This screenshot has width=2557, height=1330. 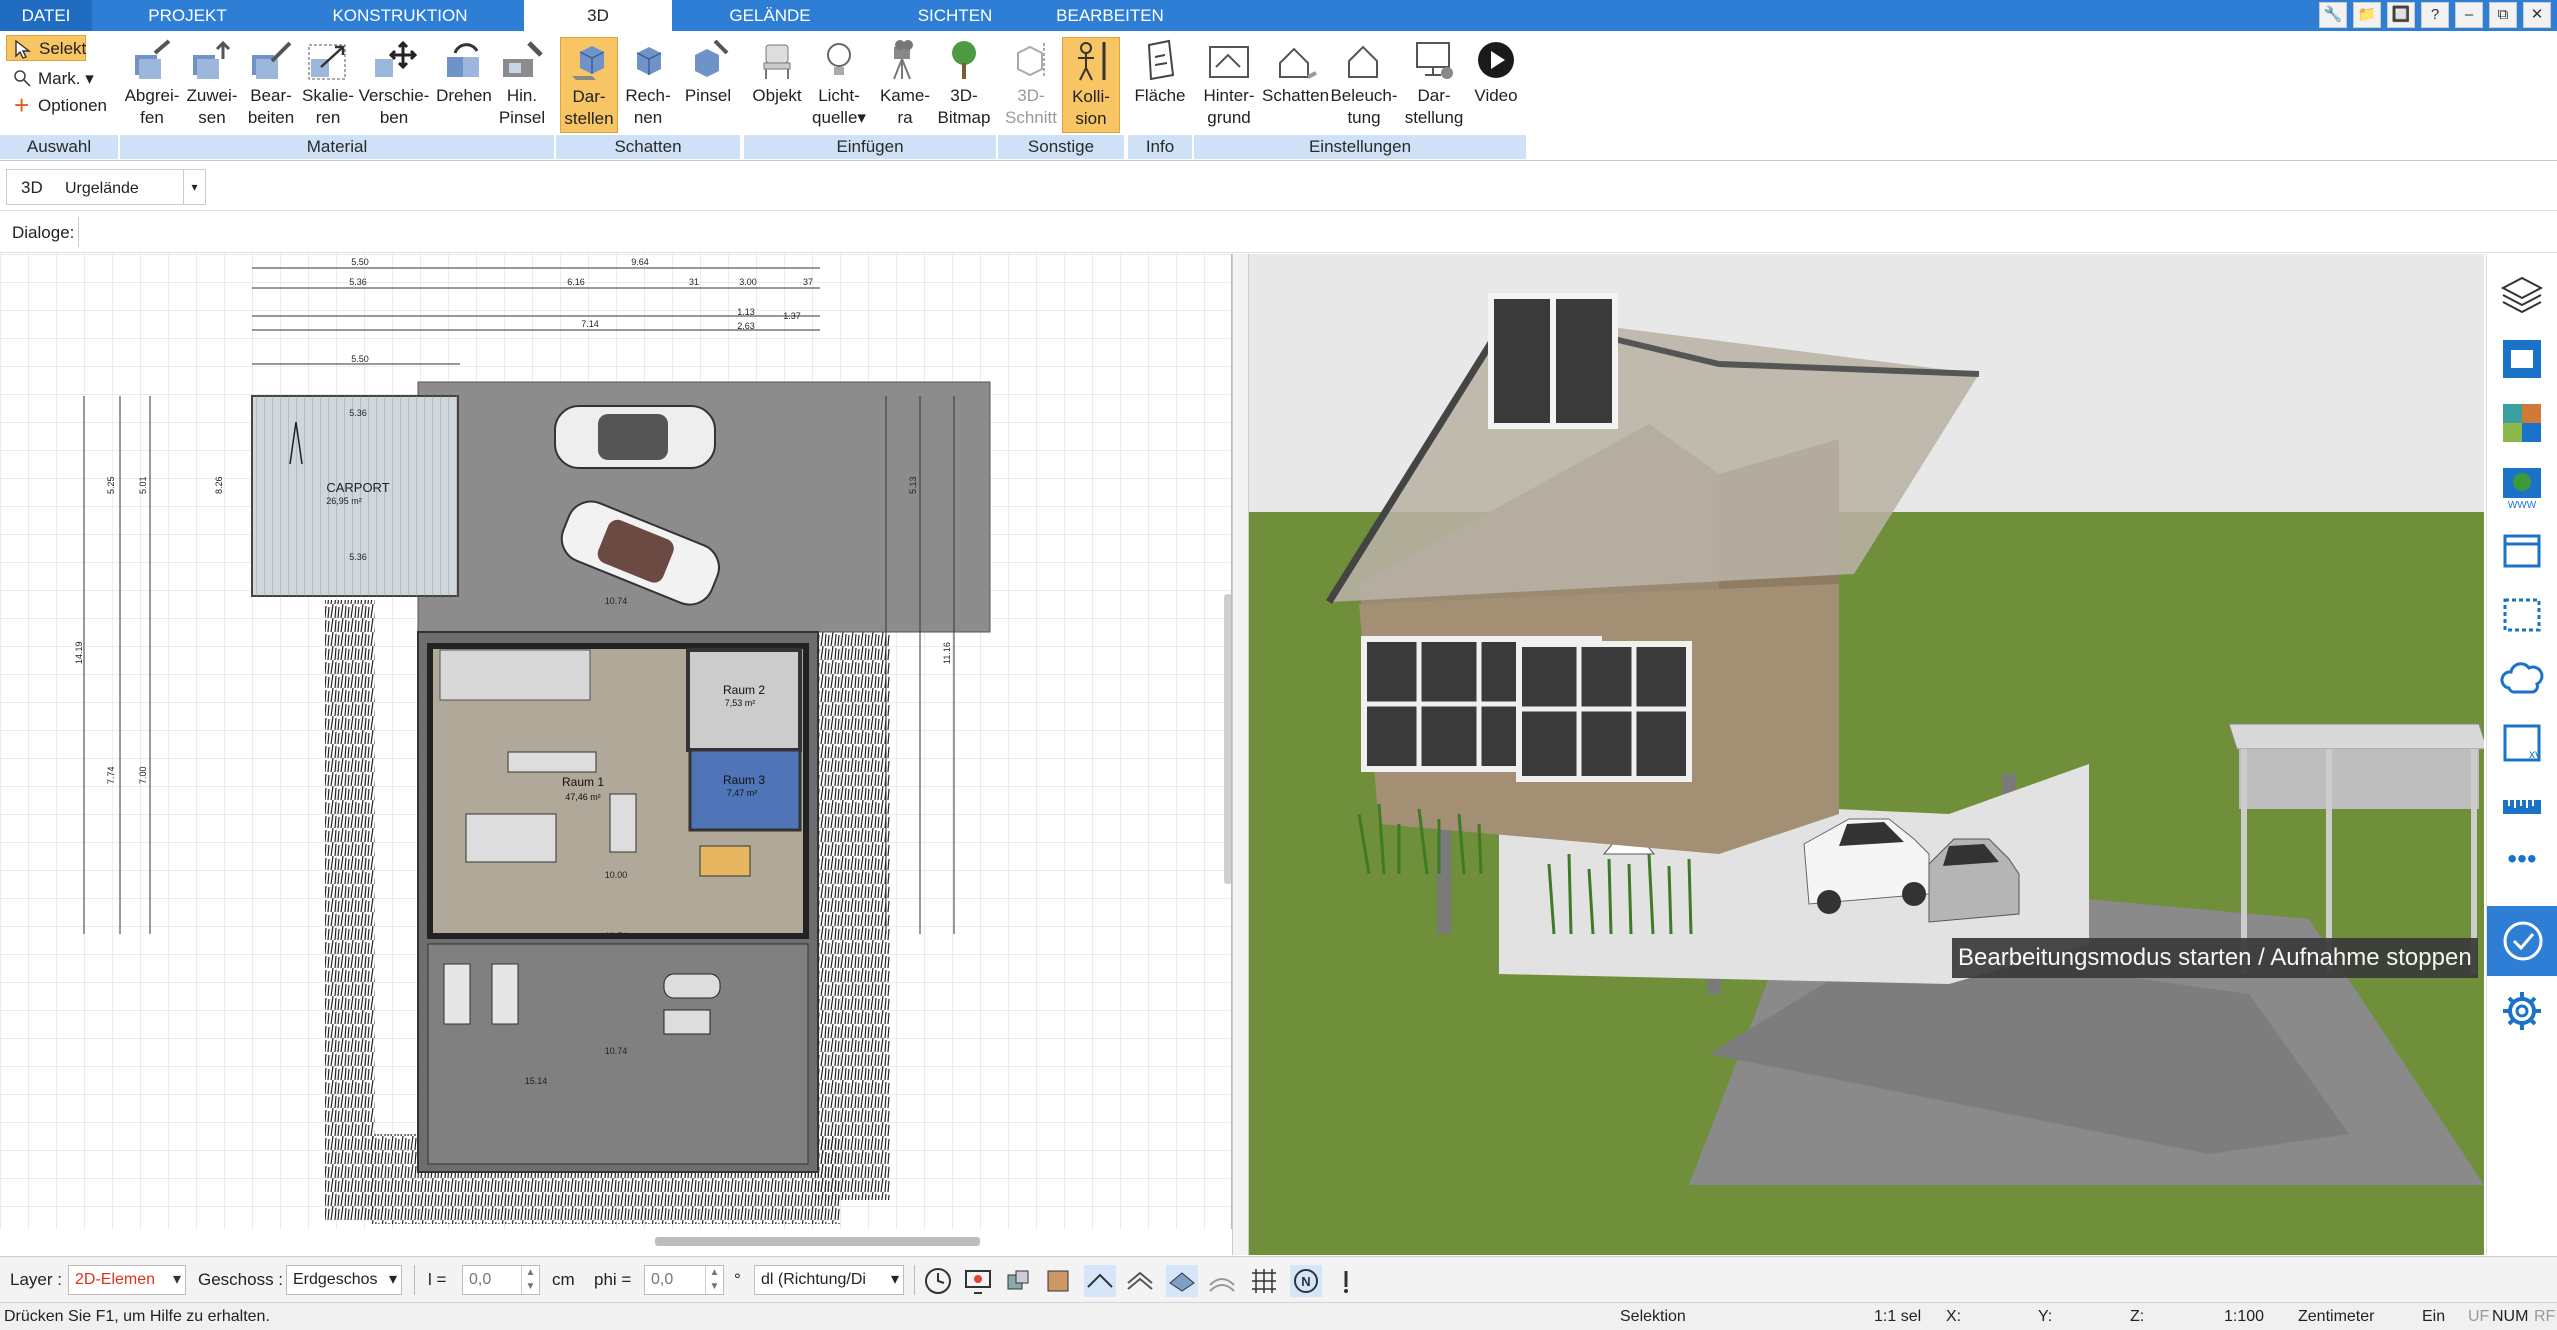 What do you see at coordinates (563, 1279) in the screenshot?
I see `length-unit: cm` at bounding box center [563, 1279].